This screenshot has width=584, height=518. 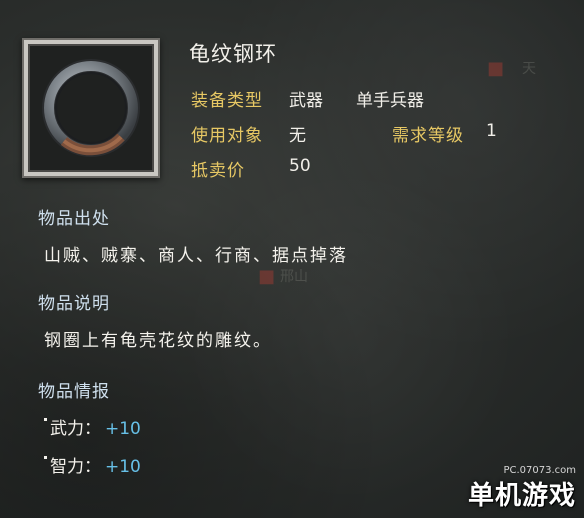 I want to click on equip-type-label: 装备类型, so click(x=227, y=101).